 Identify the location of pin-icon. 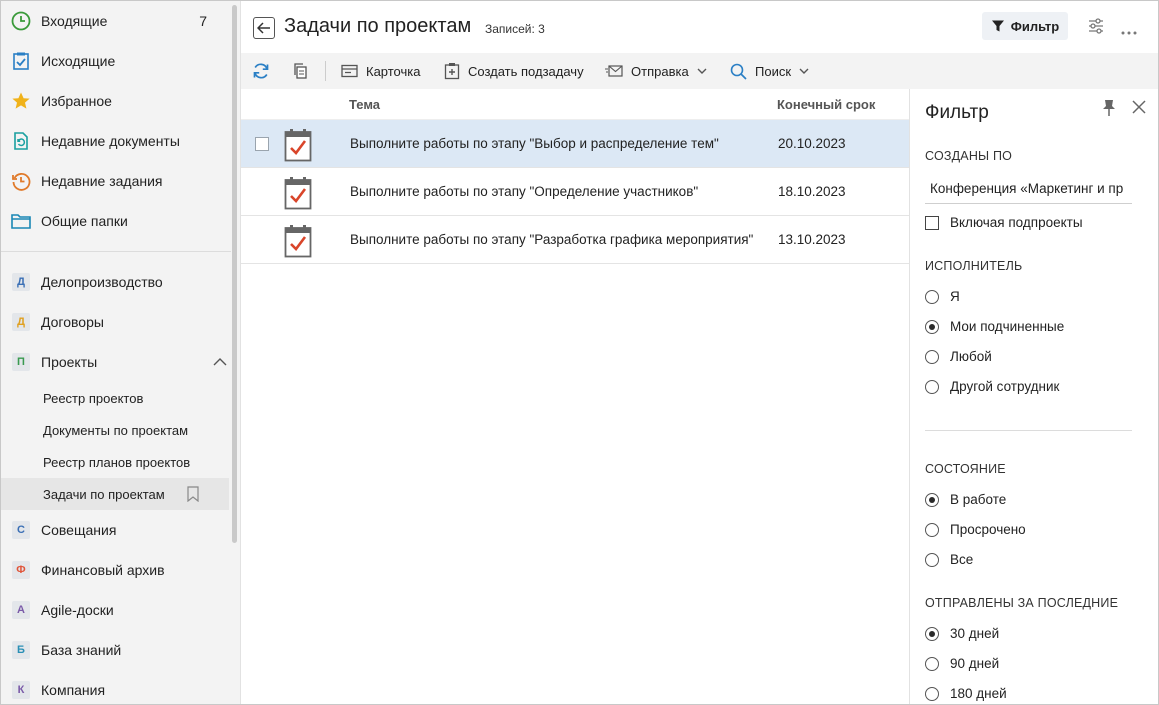
(1109, 109).